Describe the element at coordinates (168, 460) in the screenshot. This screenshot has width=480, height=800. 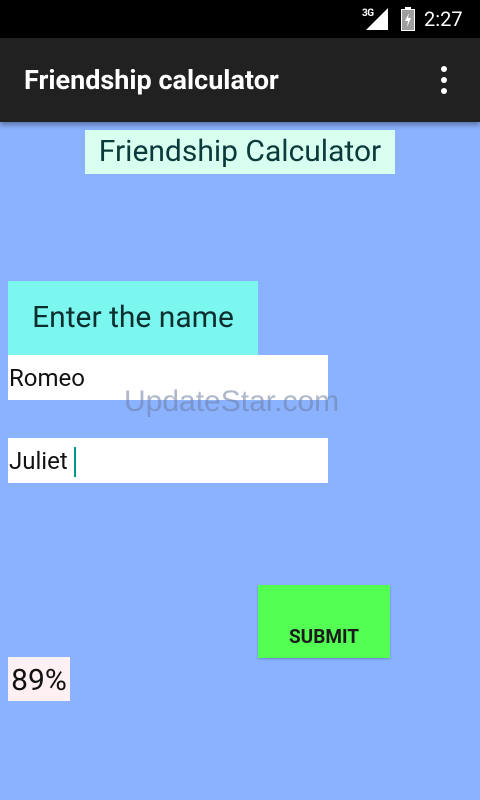
I see `second-name-input` at that location.